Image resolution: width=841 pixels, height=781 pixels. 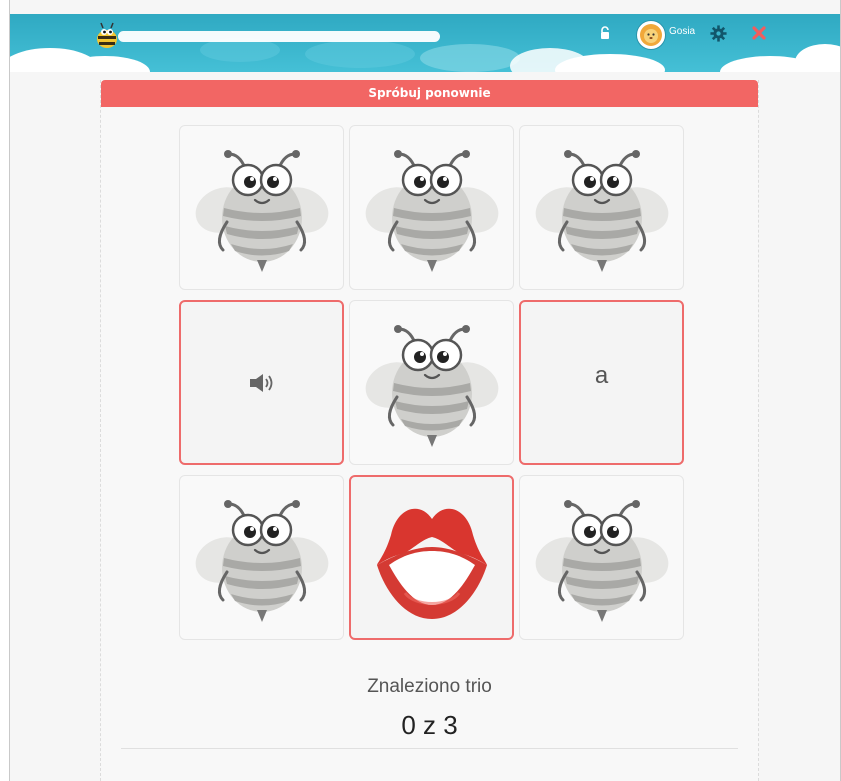 What do you see at coordinates (682, 31) in the screenshot?
I see `username-label: Gosia` at bounding box center [682, 31].